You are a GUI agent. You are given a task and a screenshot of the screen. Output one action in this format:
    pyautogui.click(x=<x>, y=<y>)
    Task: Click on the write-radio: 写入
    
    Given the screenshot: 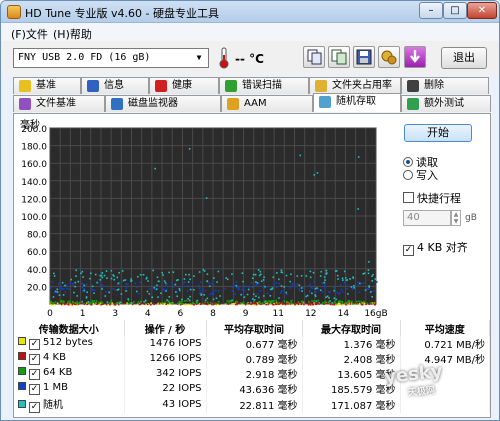 What is the action you would take?
    pyautogui.click(x=420, y=175)
    